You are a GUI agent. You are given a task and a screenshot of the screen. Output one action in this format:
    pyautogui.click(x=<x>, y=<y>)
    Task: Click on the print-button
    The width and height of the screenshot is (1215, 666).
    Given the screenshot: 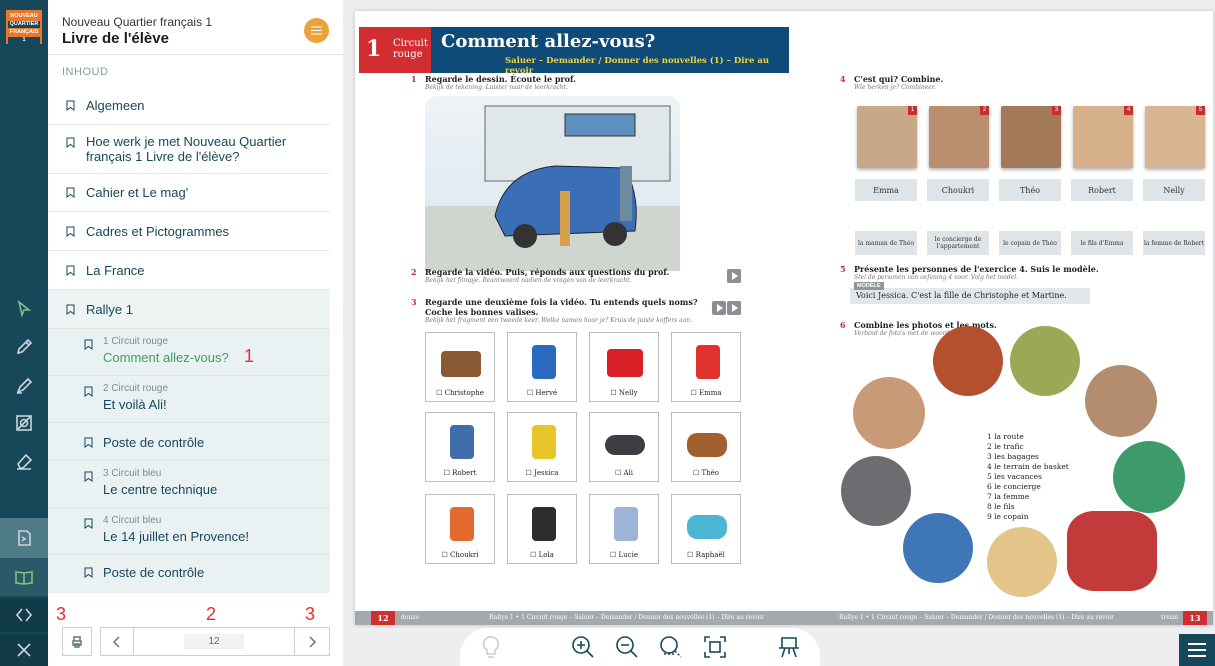 What is the action you would take?
    pyautogui.click(x=77, y=641)
    